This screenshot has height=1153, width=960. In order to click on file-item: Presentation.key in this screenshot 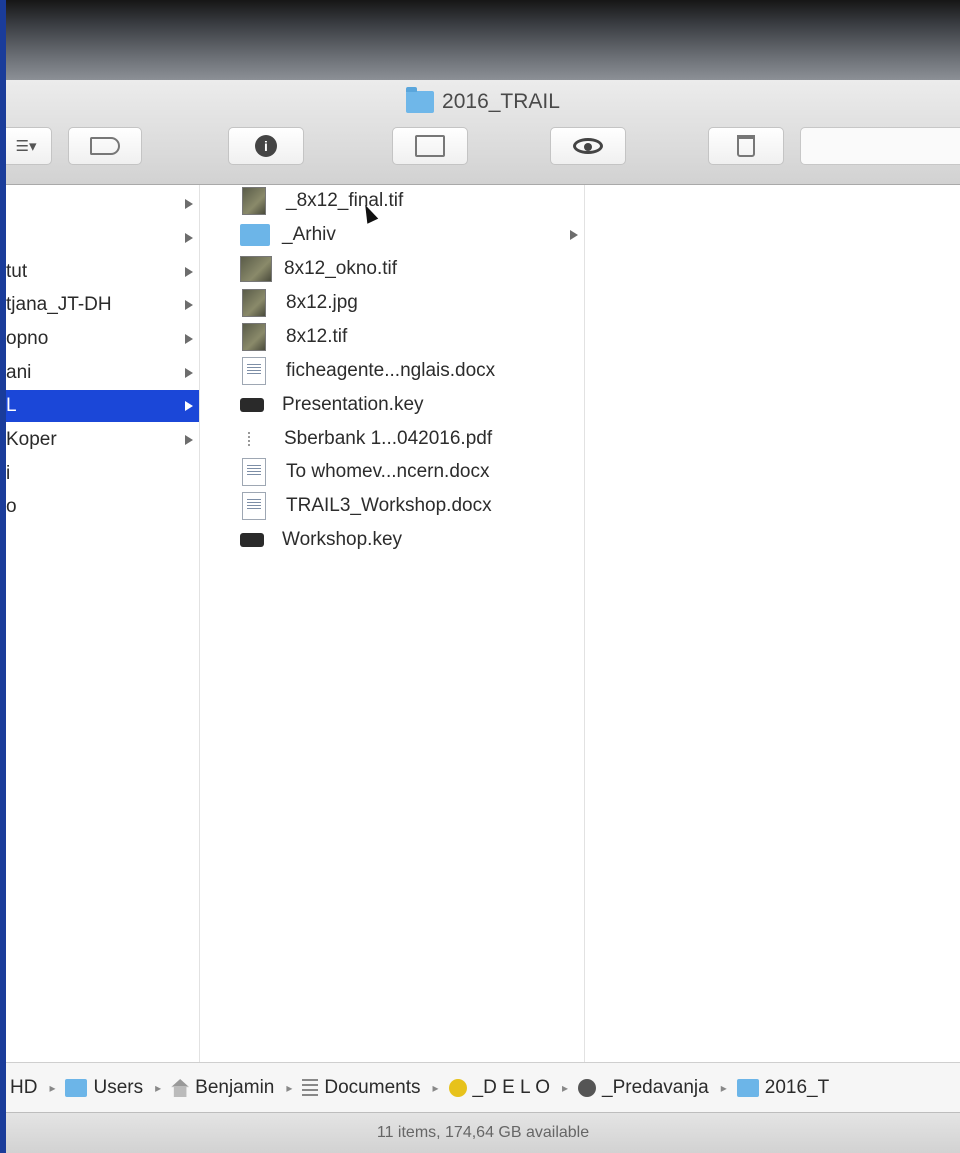, I will do `click(392, 405)`.